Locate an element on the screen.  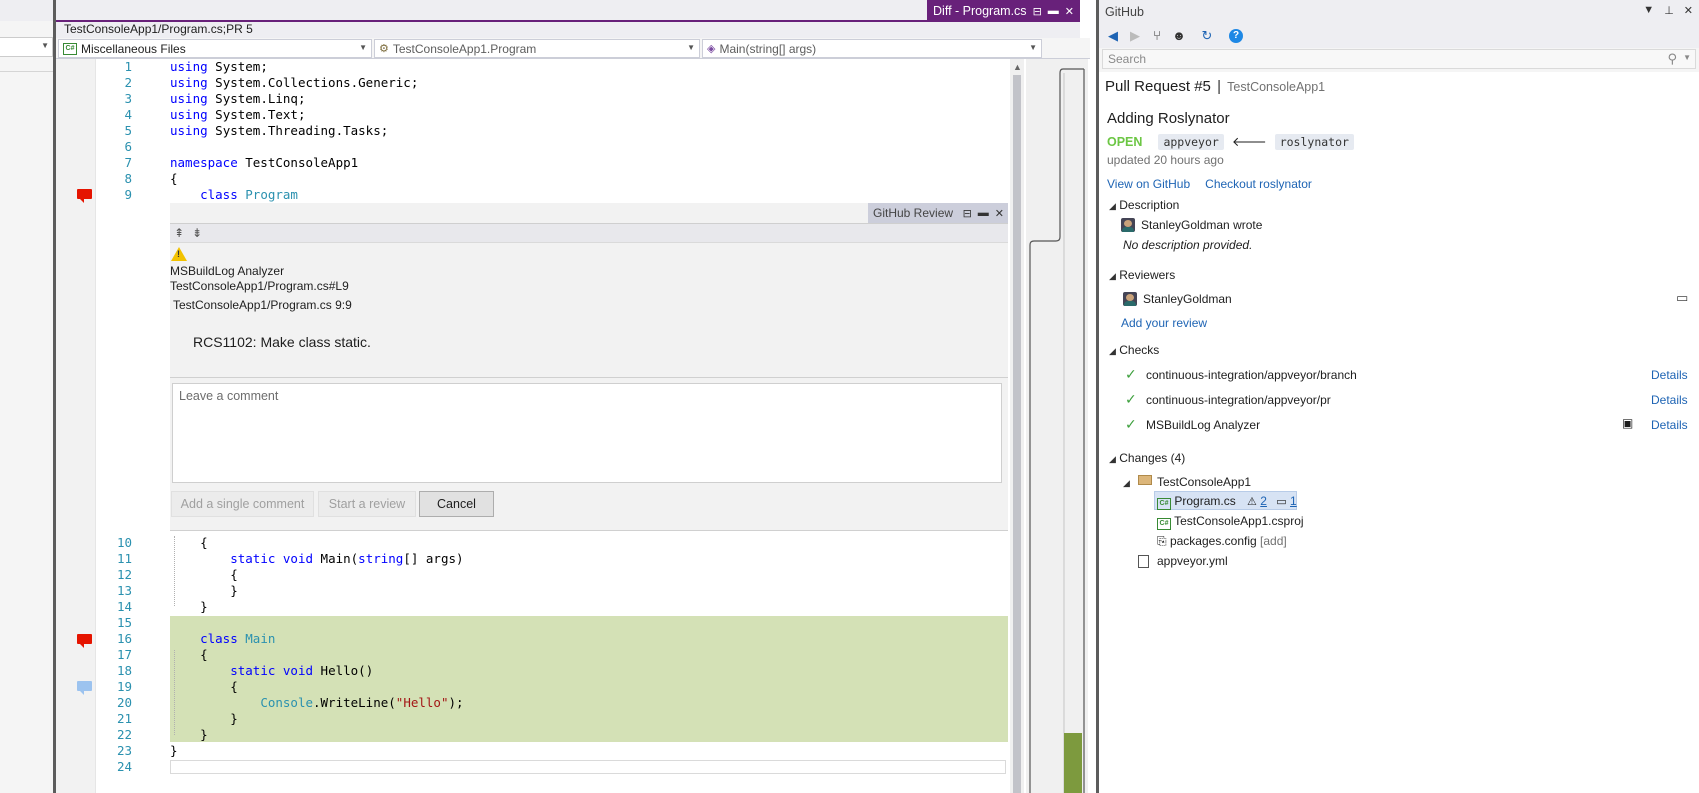
divider is located at coordinates (589, 530).